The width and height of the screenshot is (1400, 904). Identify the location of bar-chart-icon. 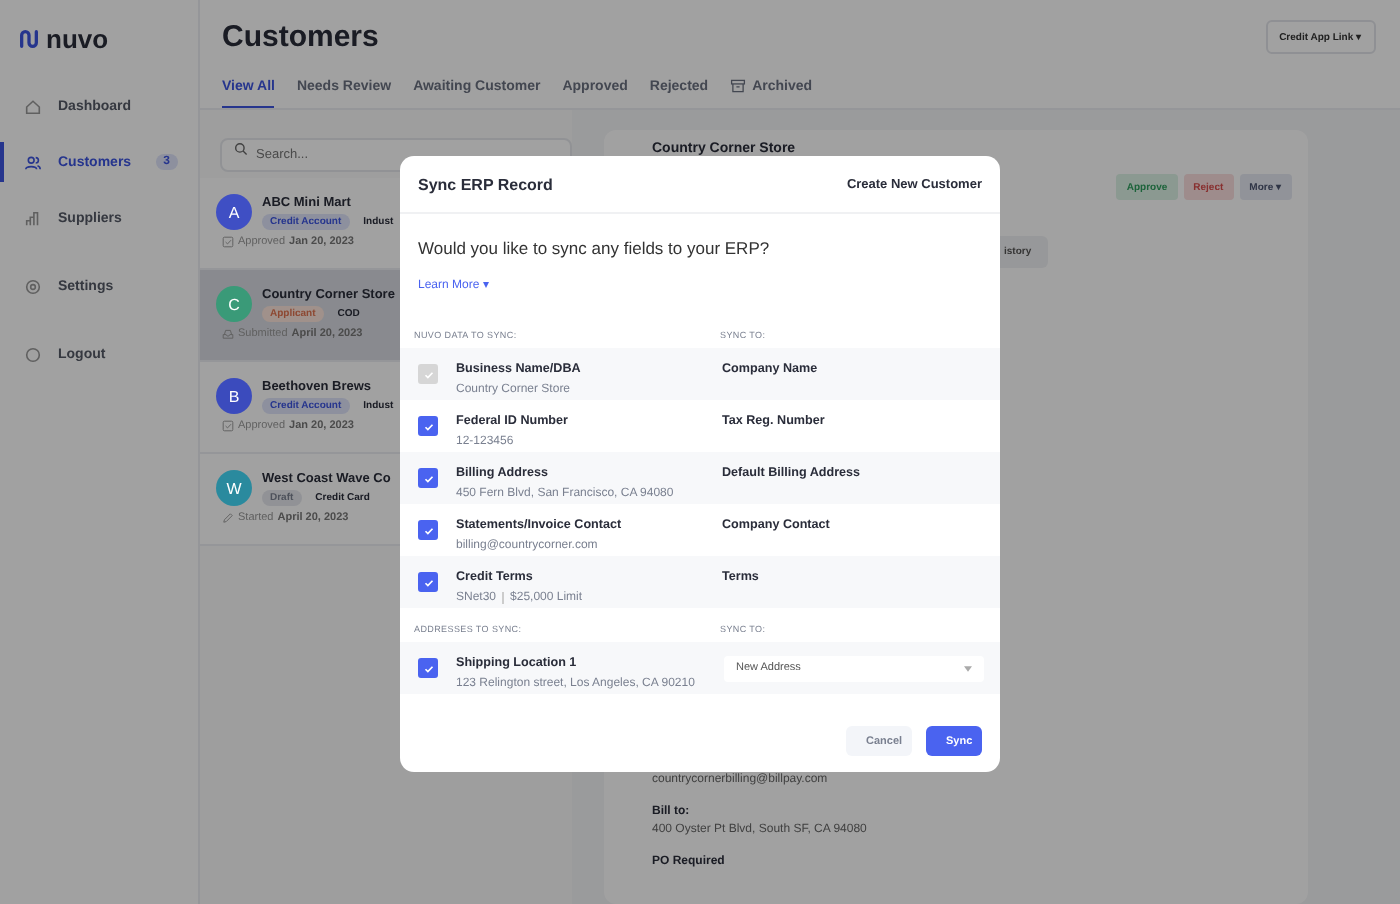
(33, 218).